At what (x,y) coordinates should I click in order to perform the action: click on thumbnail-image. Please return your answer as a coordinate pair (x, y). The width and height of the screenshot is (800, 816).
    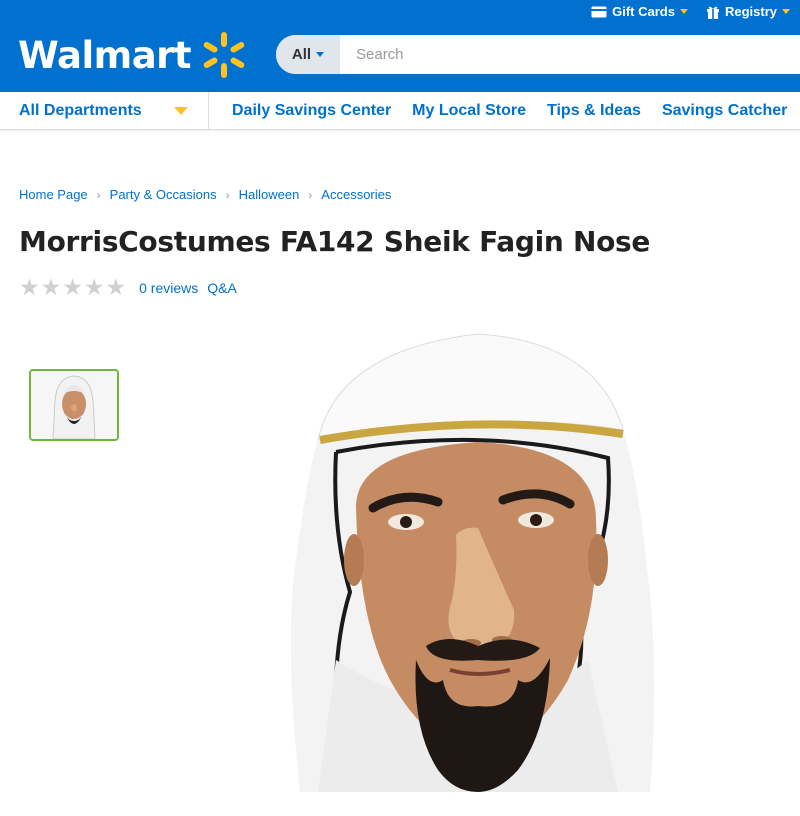
    Looking at the image, I should click on (74, 405).